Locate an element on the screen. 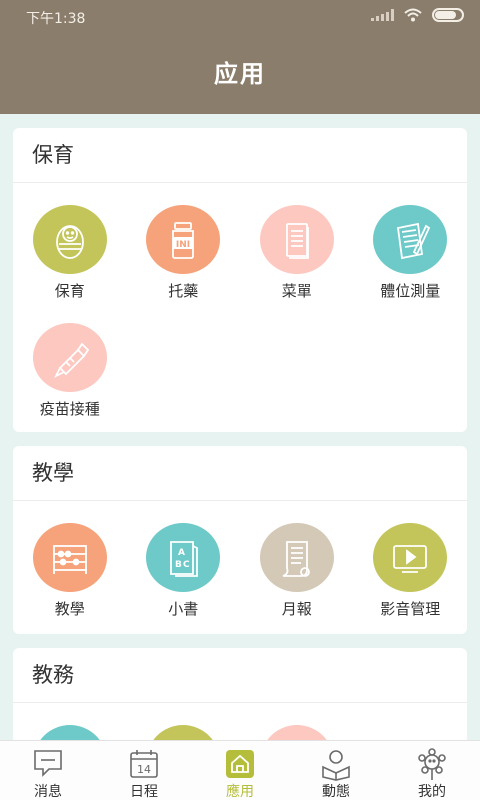  page-title: 应用 is located at coordinates (240, 74).